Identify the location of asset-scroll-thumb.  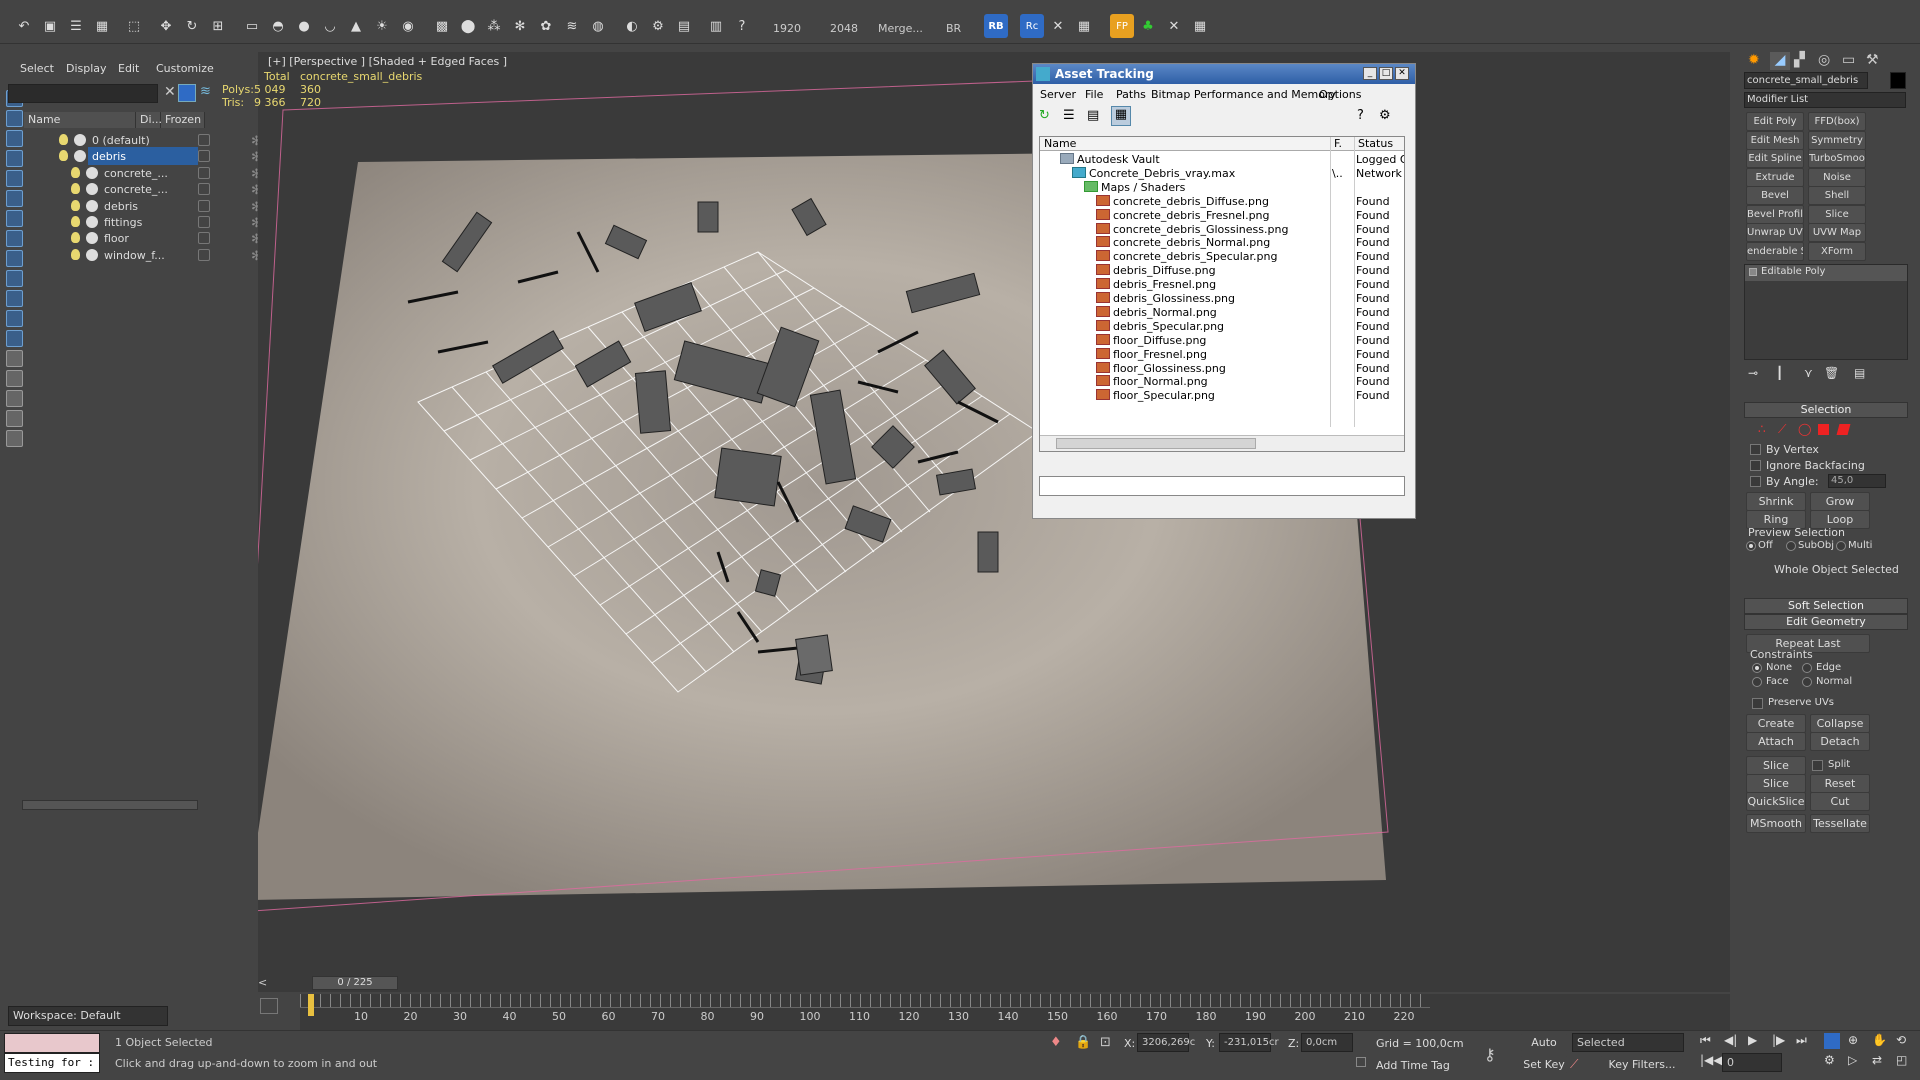
(1156, 443).